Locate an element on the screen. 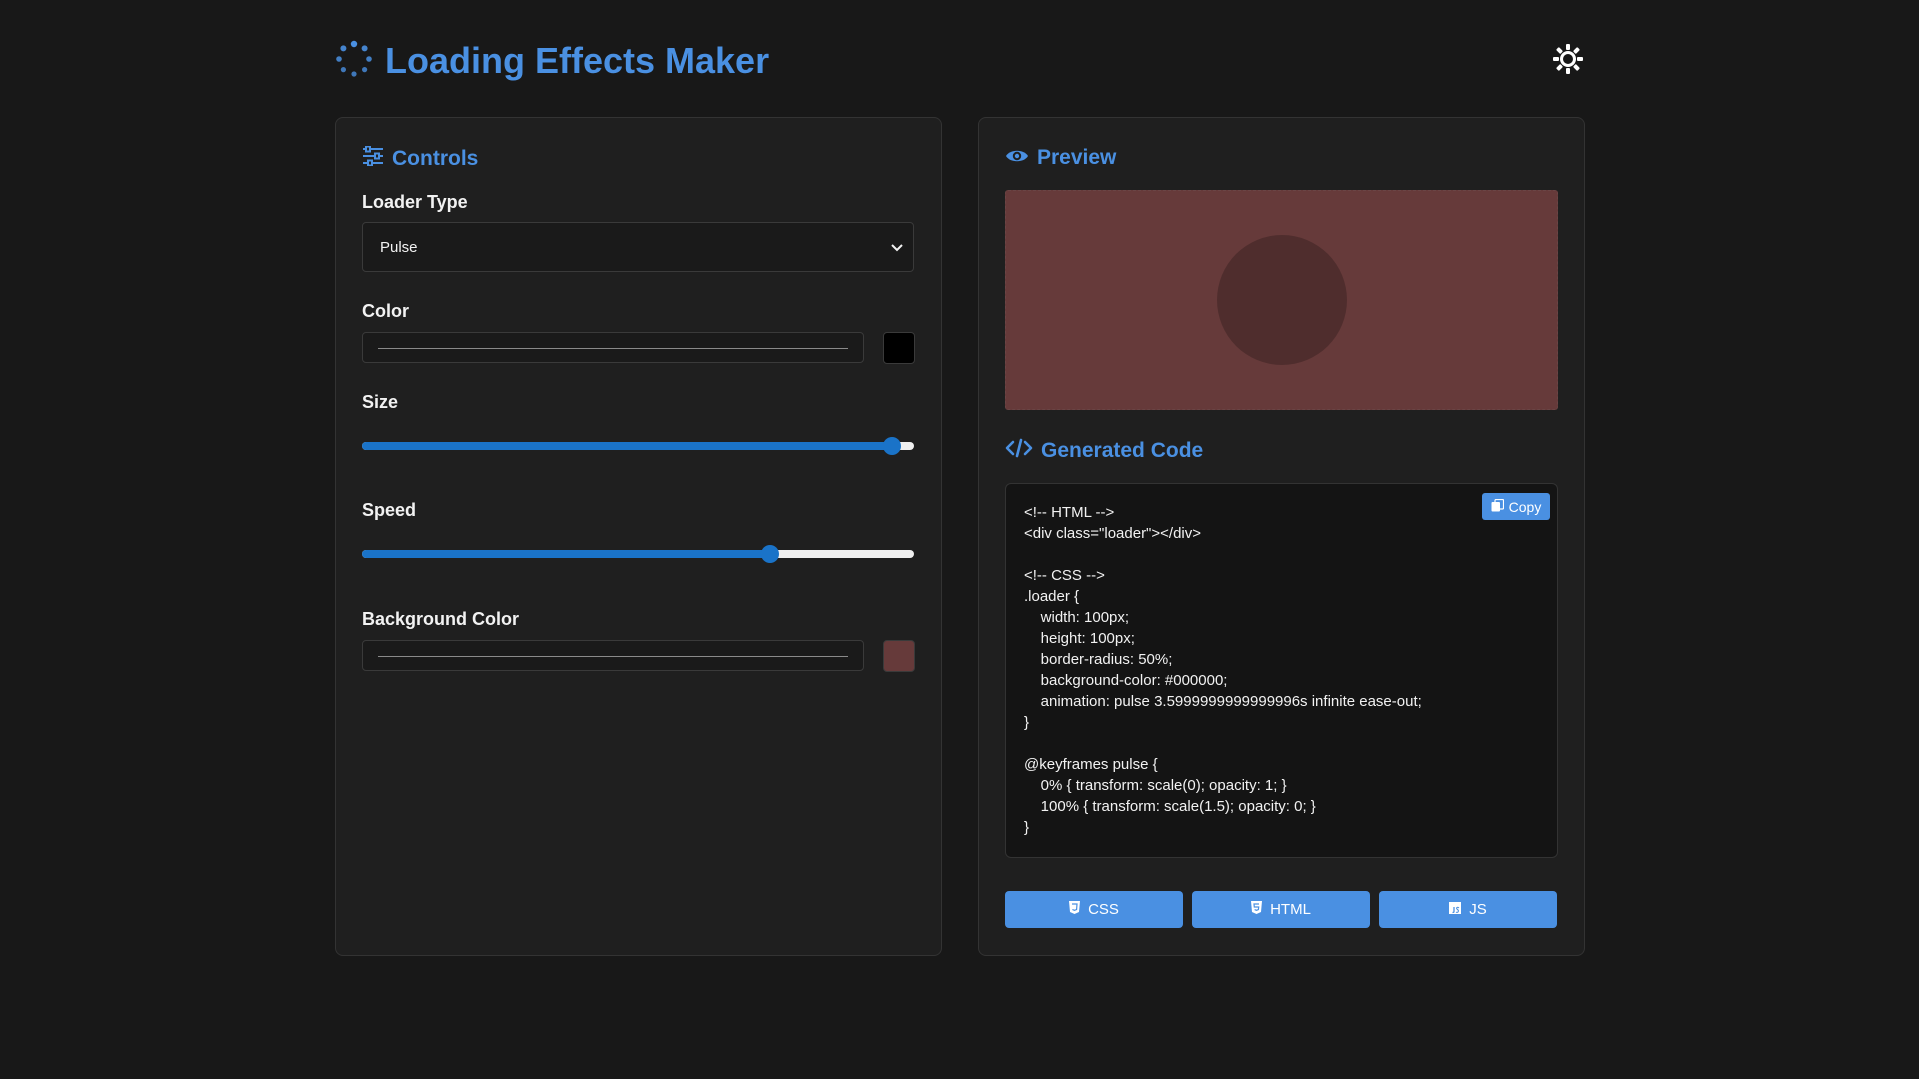 Image resolution: width=1919 pixels, height=1079 pixels. controls-title: Controls is located at coordinates (435, 158).